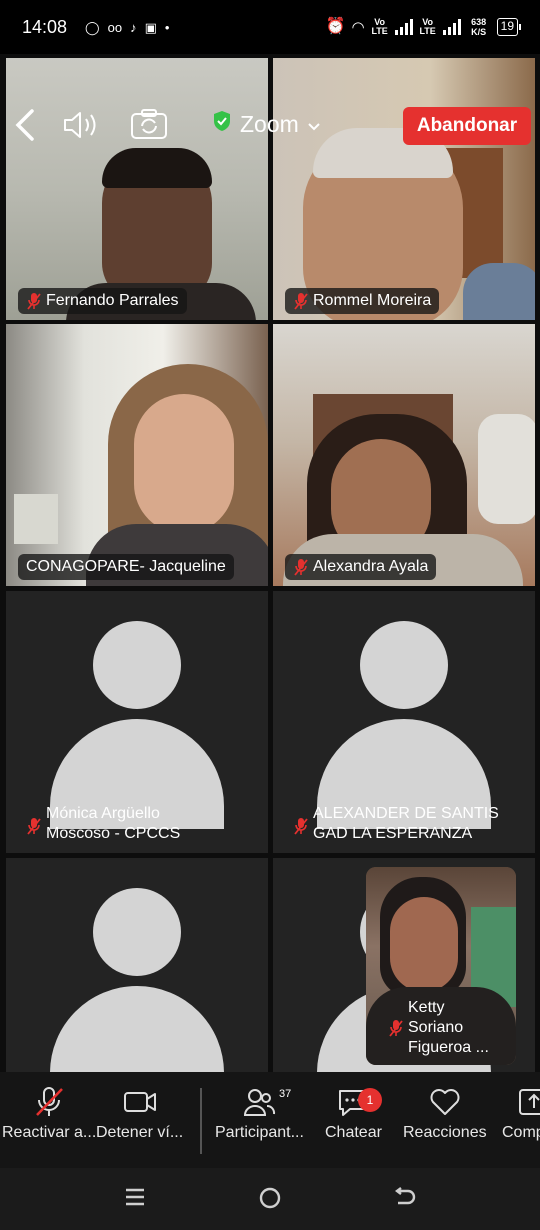  Describe the element at coordinates (509, 27) in the screenshot. I see `battery-indicator: 19` at that location.